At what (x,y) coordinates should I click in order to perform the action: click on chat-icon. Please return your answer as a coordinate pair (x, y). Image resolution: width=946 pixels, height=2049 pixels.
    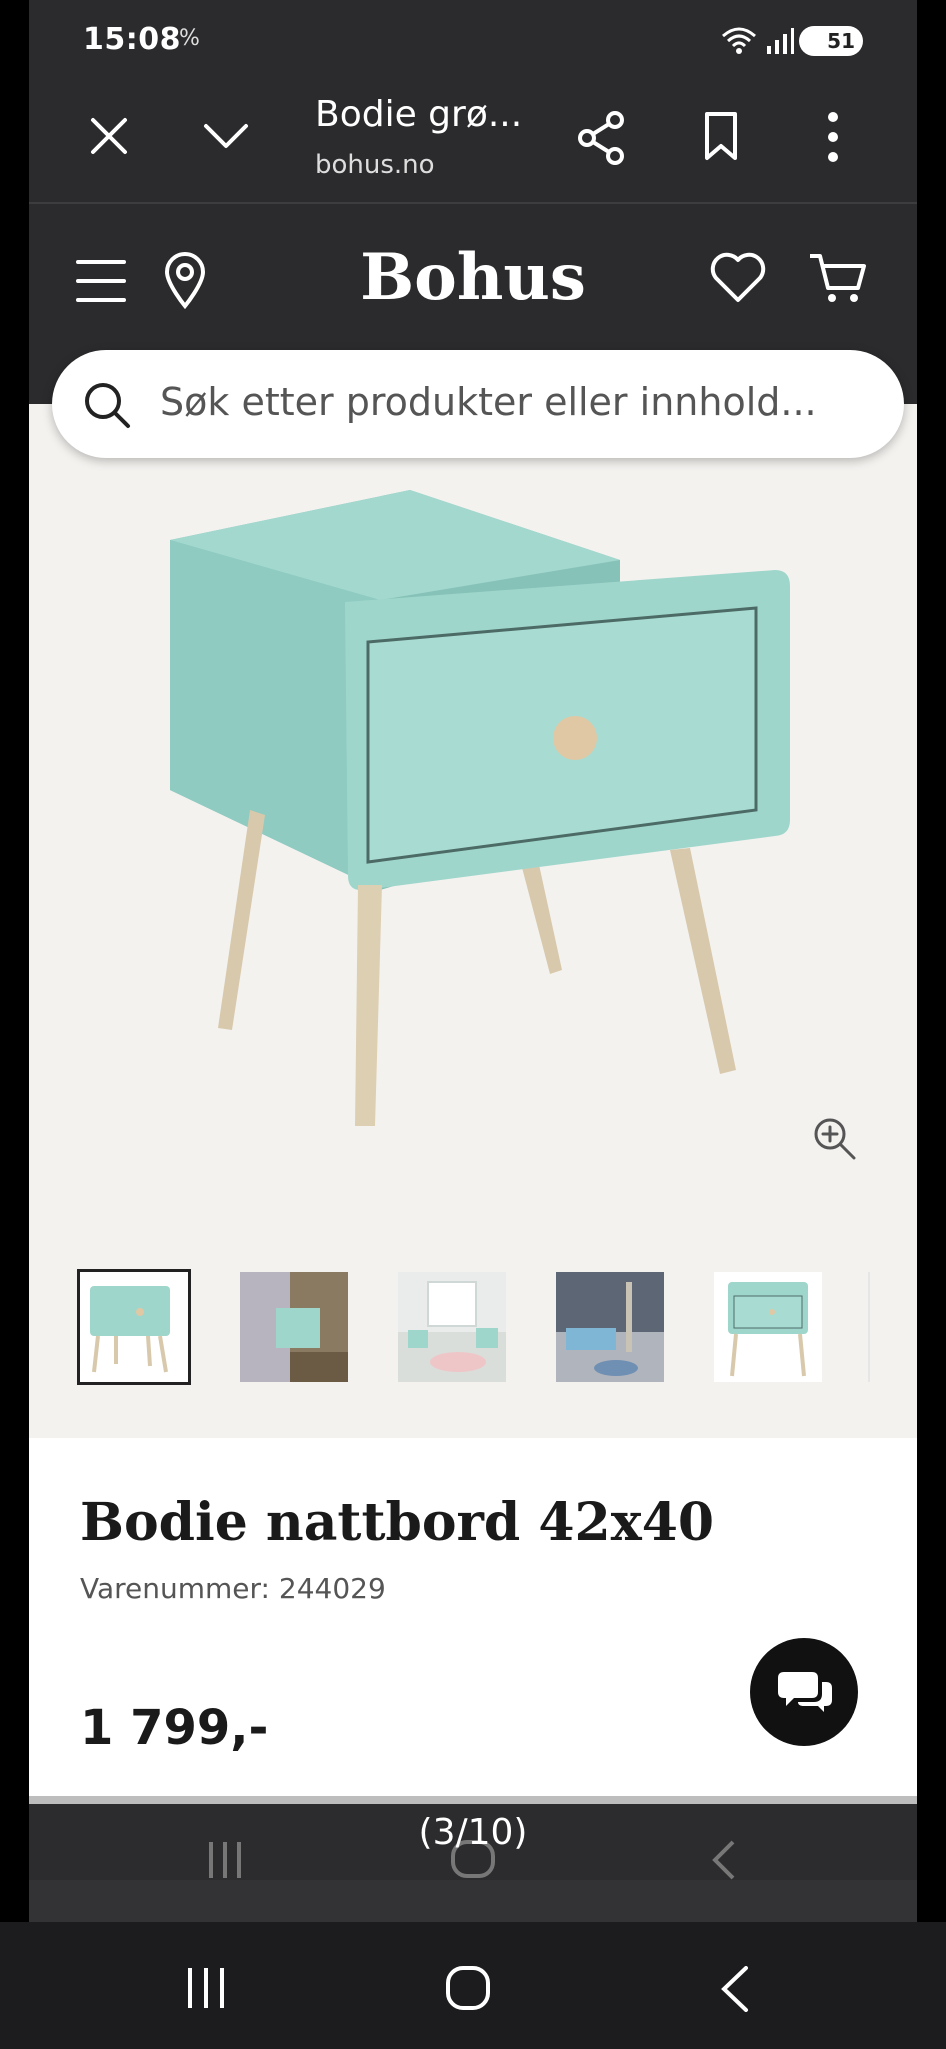
    Looking at the image, I should click on (805, 1692).